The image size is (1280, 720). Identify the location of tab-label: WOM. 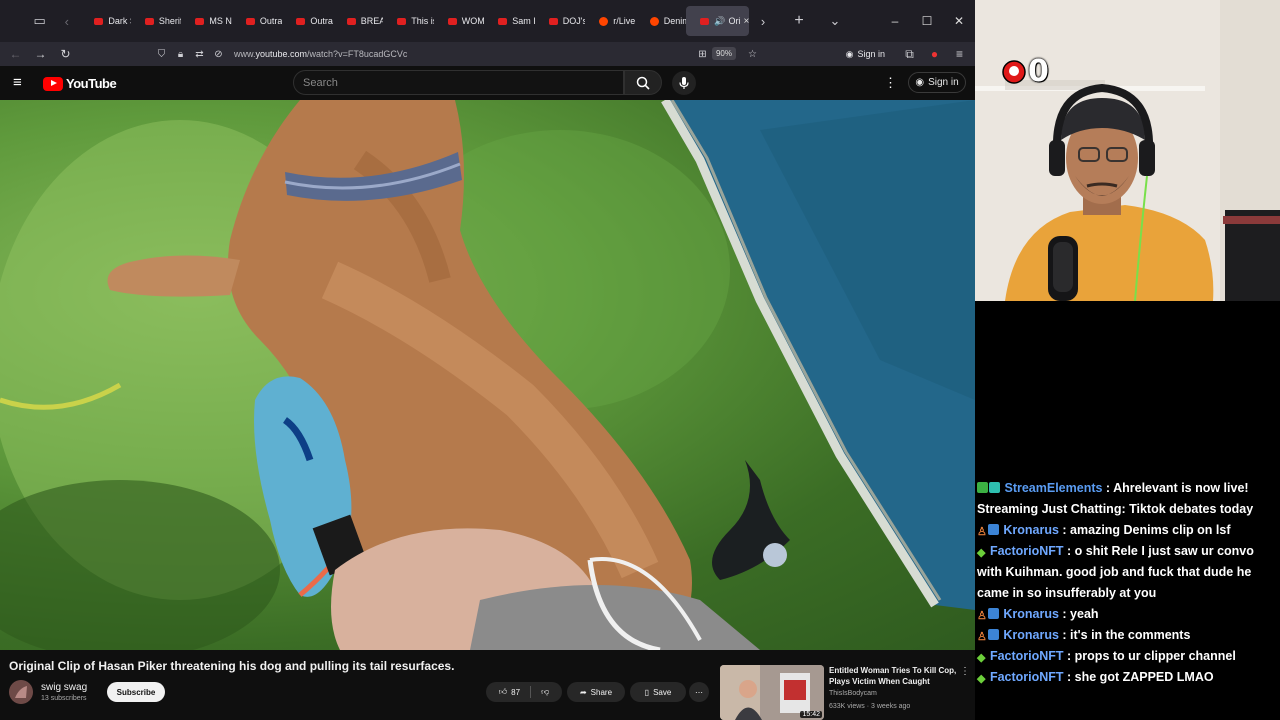
(473, 21).